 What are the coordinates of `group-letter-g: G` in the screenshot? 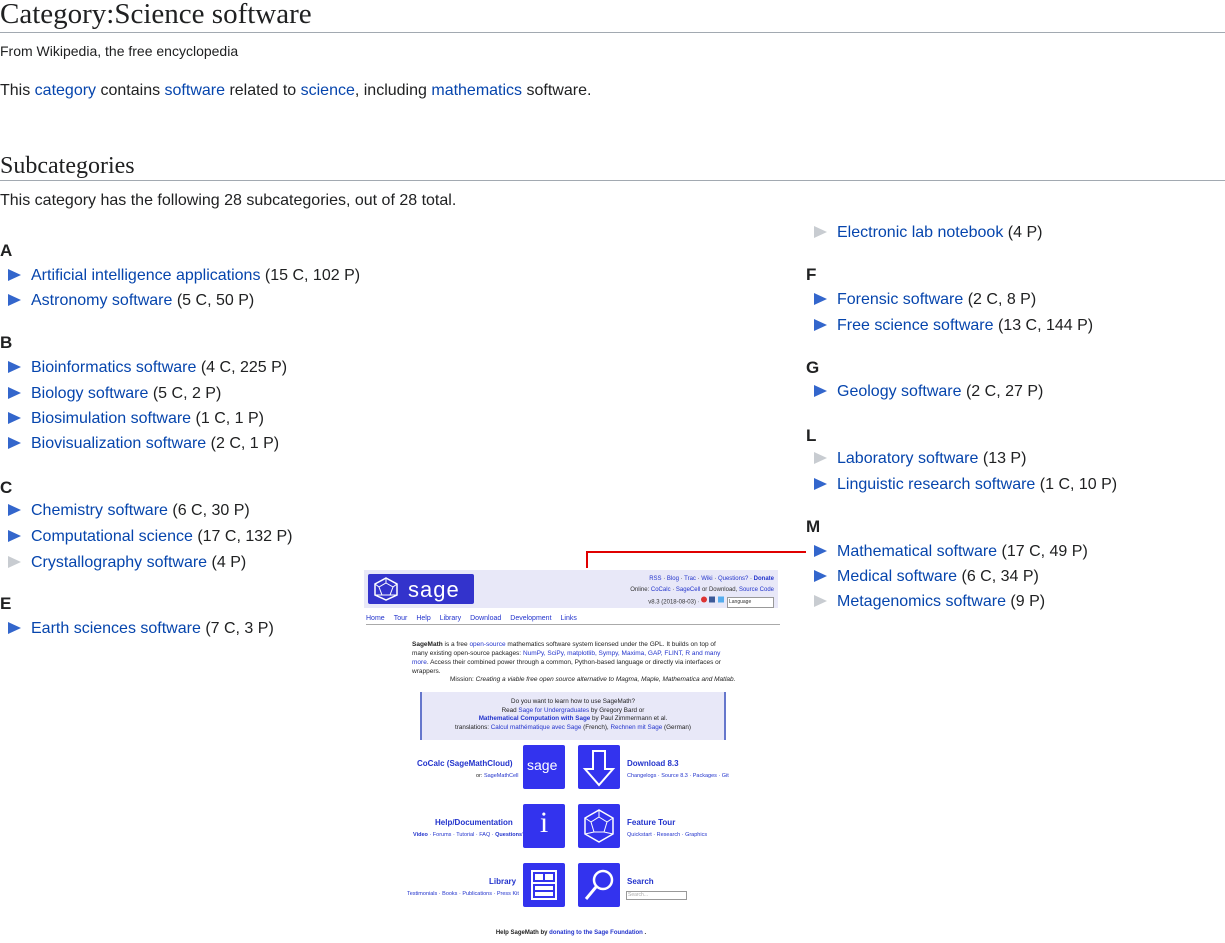 It's located at (813, 367).